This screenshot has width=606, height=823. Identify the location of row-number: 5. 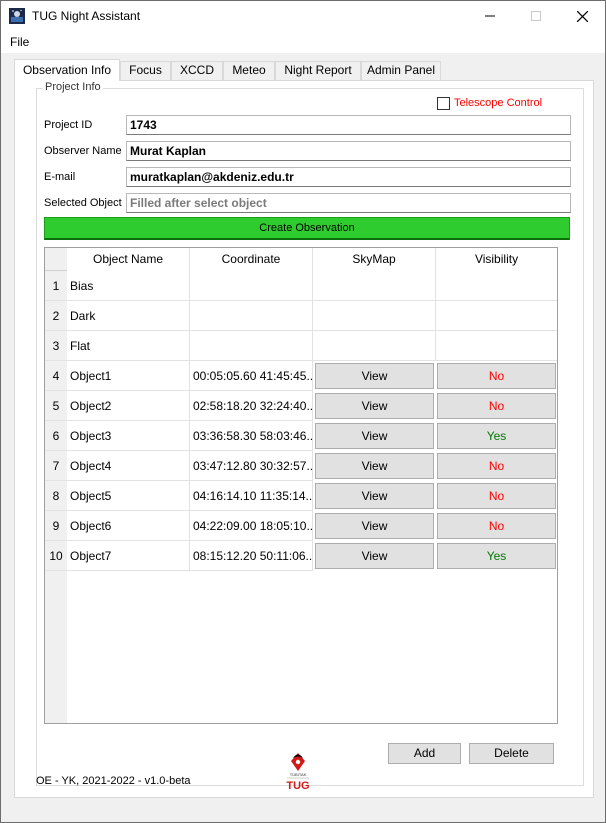
(56, 406).